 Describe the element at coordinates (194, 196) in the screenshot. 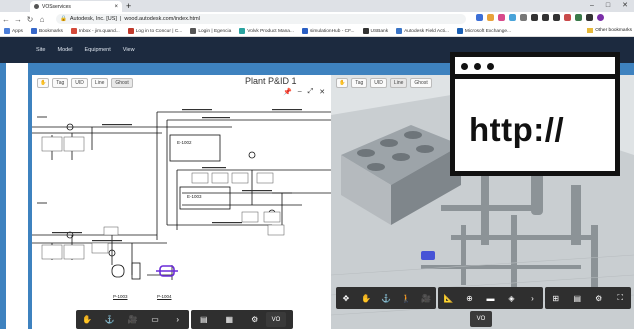

I see `equipment-label: E-1003` at that location.